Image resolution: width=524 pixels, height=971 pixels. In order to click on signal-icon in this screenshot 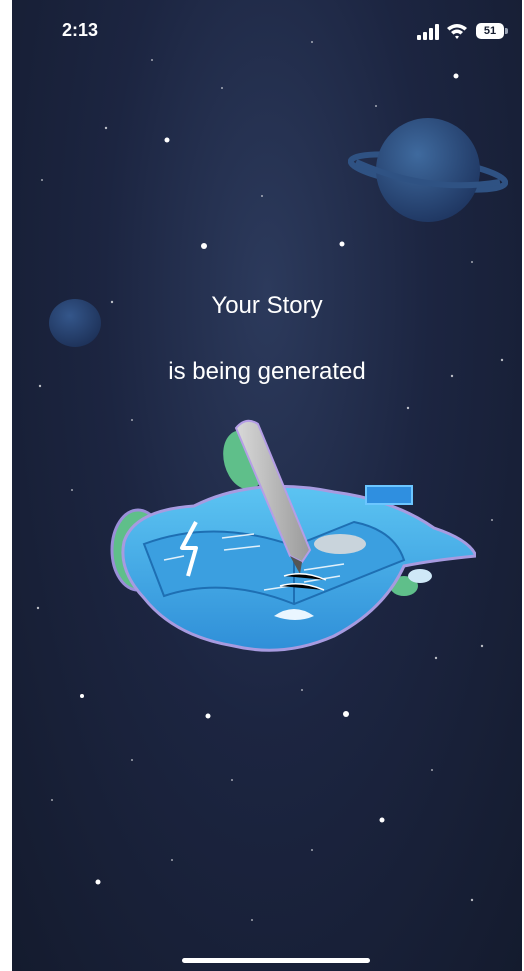, I will do `click(428, 32)`.